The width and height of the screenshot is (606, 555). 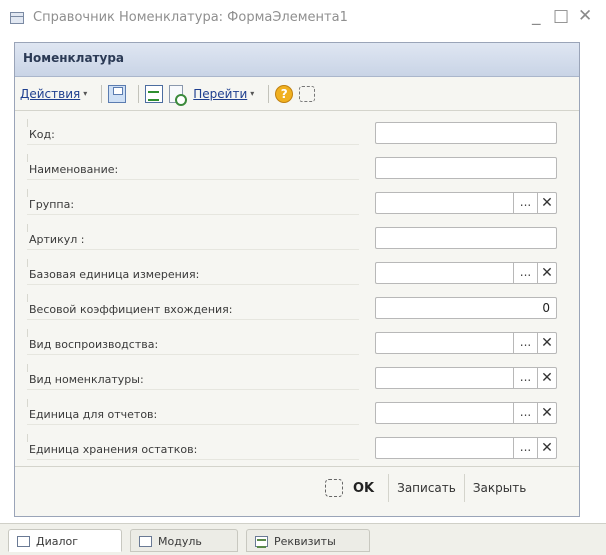 I want to click on toolbar: Действия ▾ Перейти ▾ ?, so click(x=297, y=94).